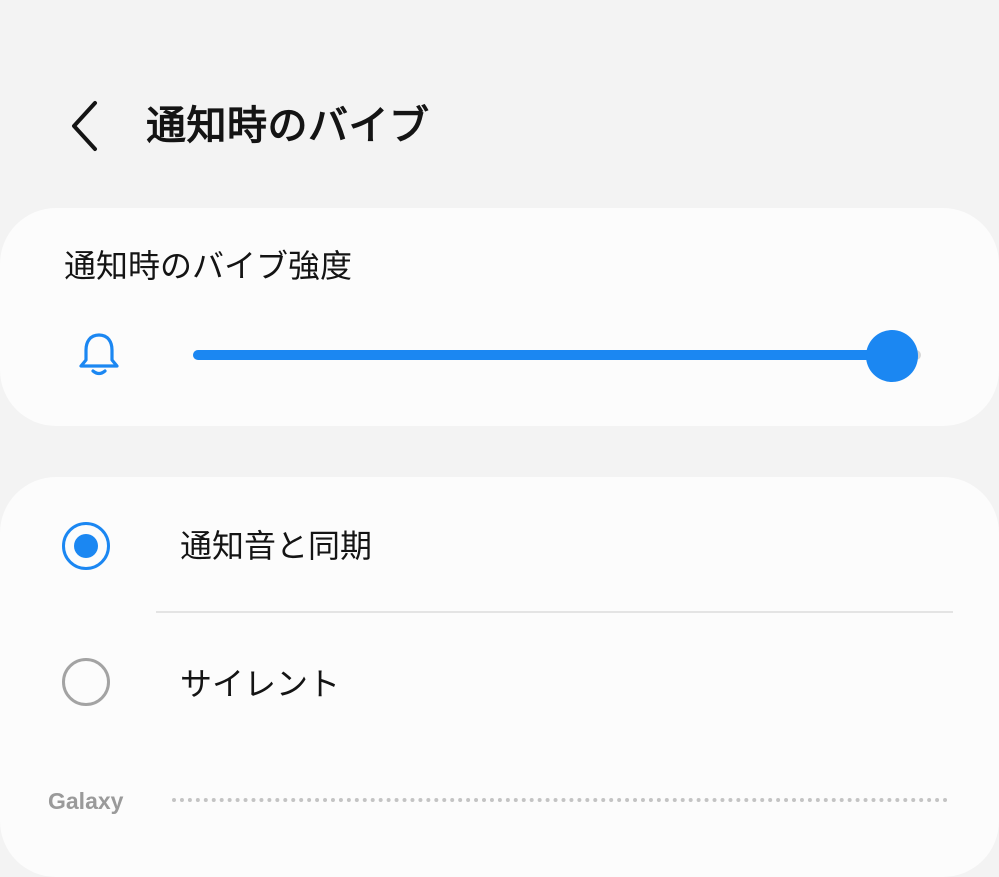 The width and height of the screenshot is (999, 877). What do you see at coordinates (86, 546) in the screenshot?
I see `radio-sync-selected` at bounding box center [86, 546].